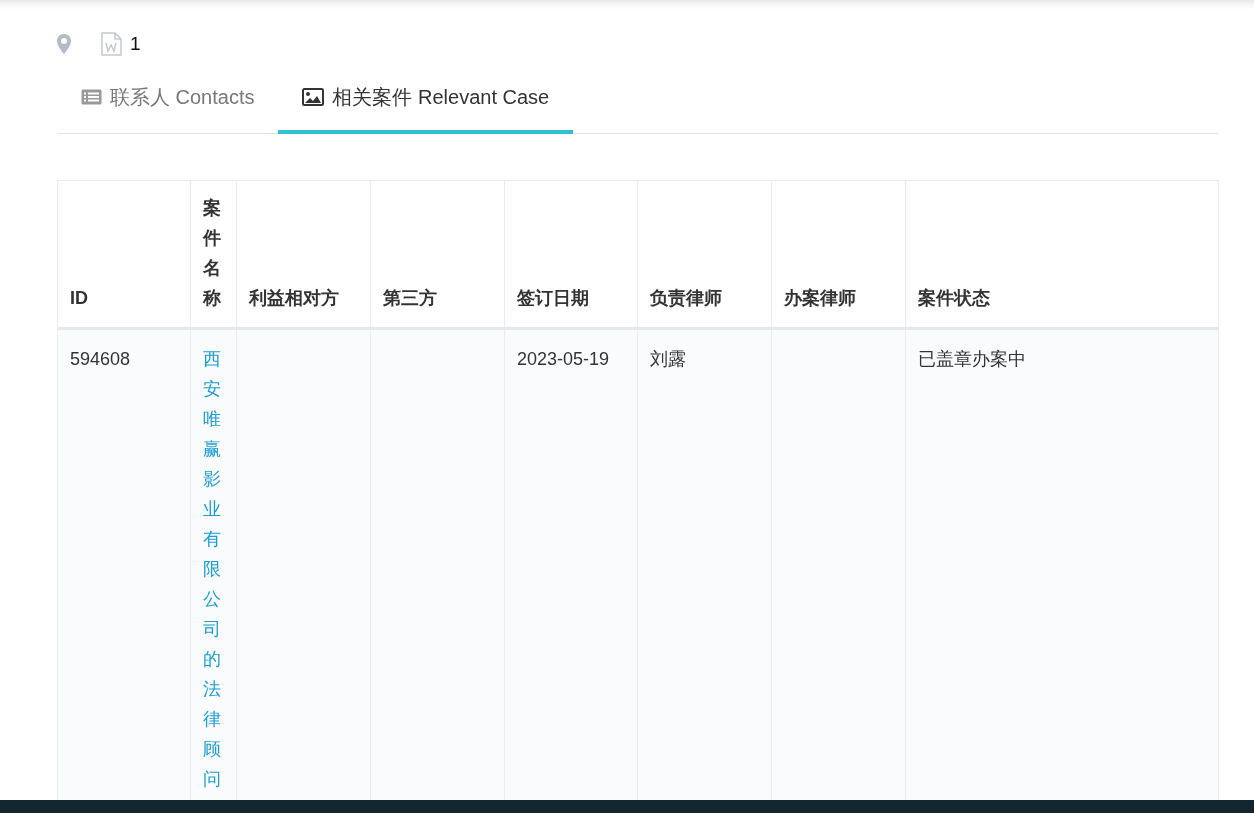  I want to click on image-icon, so click(313, 97).